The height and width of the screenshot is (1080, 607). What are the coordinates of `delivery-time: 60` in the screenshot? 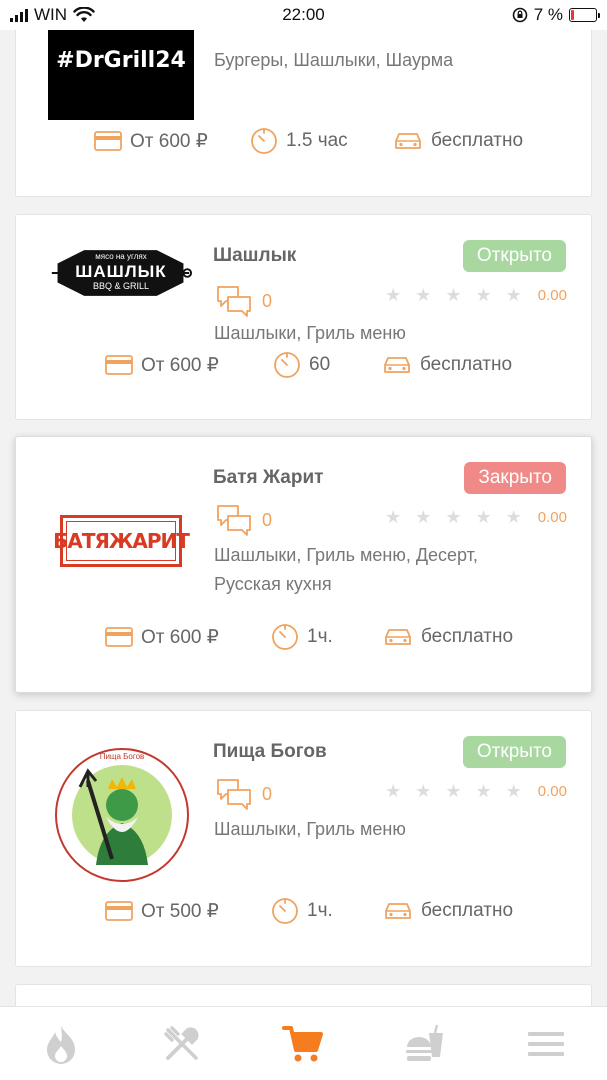 It's located at (320, 364).